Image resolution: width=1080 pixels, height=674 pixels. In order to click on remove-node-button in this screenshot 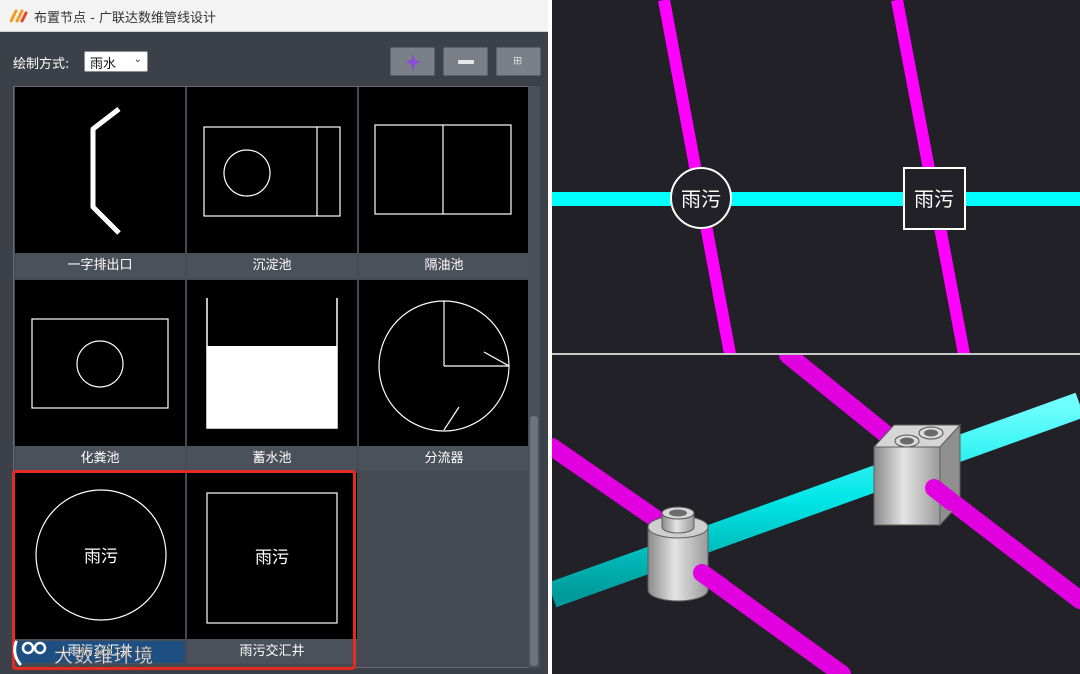, I will do `click(465, 61)`.